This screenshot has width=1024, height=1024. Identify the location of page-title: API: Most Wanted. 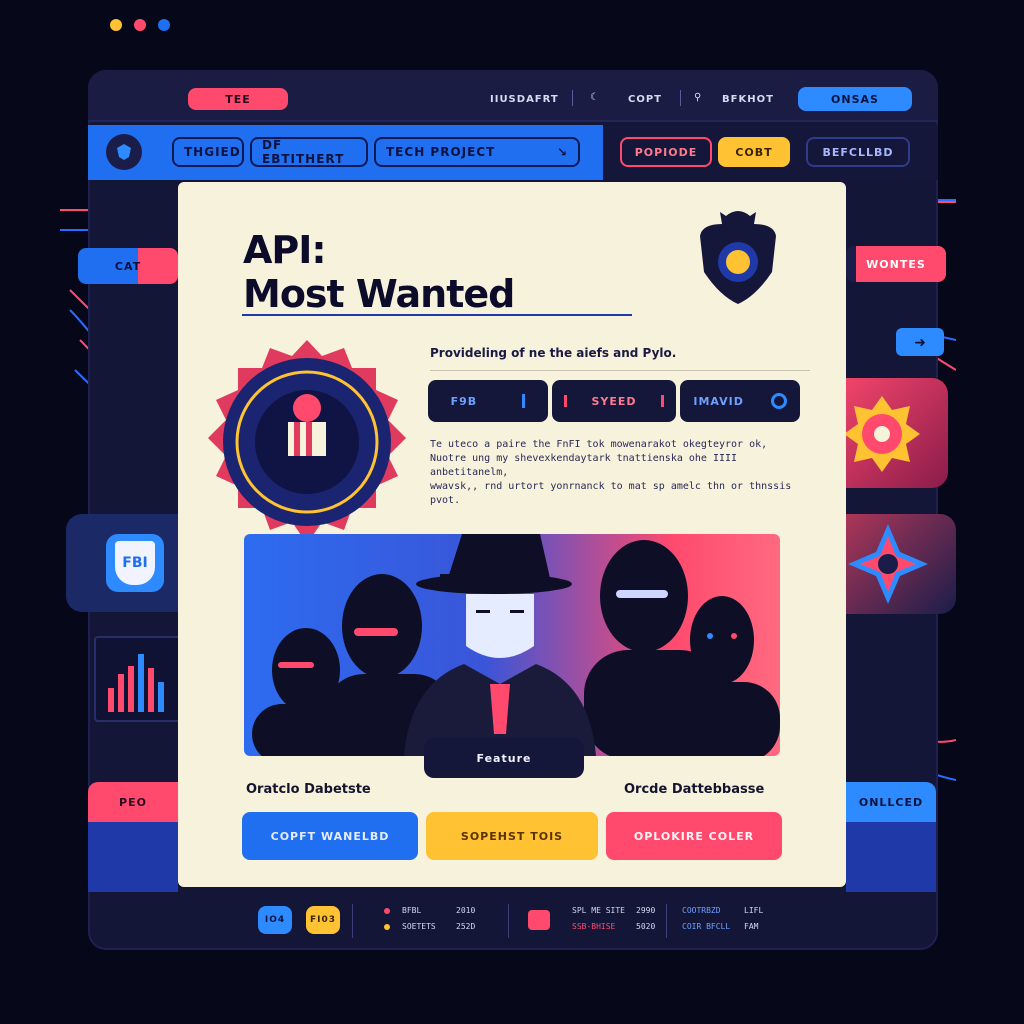
(379, 272).